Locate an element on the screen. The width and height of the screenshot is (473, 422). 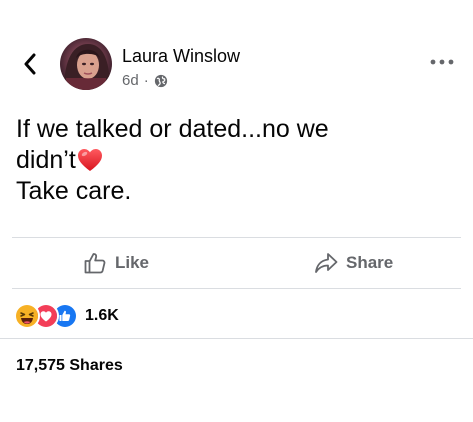
post-text-line-with-emoji: didn’t is located at coordinates (236, 160).